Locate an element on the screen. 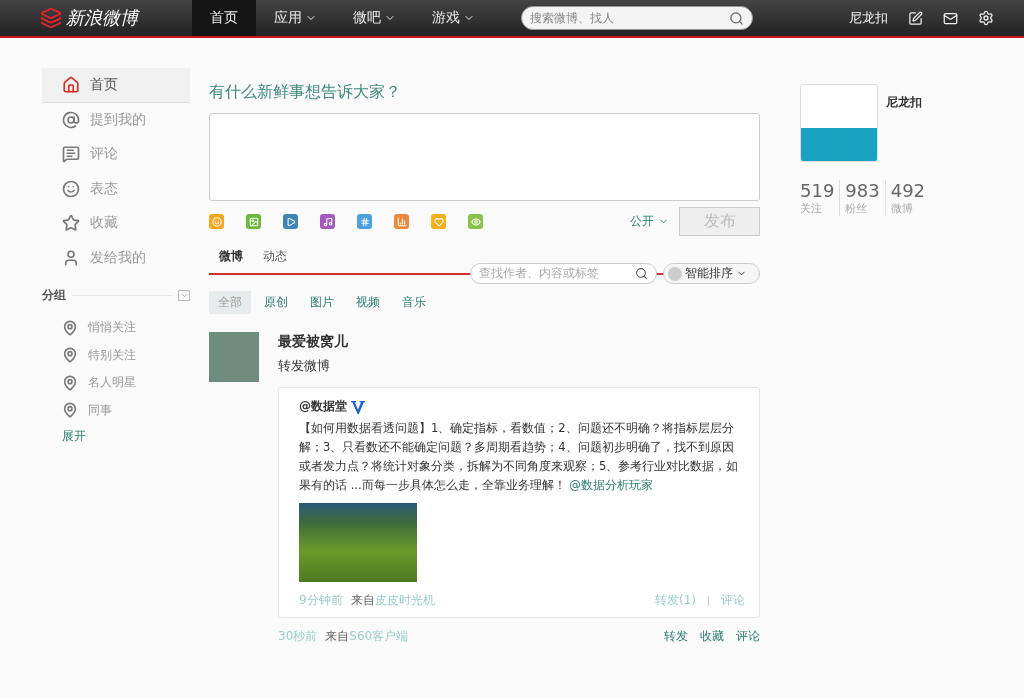 The height and width of the screenshot is (697, 1024). filter-tab: 图片 is located at coordinates (322, 302).